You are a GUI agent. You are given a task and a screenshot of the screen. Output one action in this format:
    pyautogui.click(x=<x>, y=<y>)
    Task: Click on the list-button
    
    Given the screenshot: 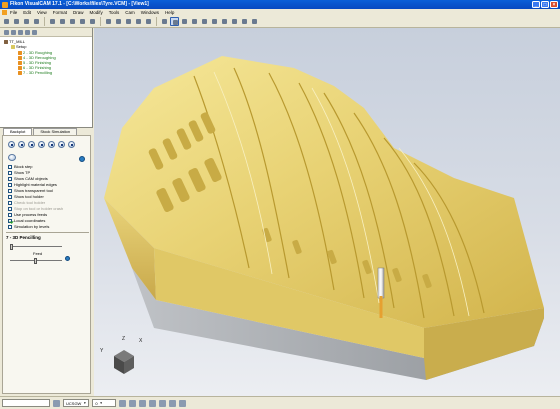 What is the action you would take?
    pyautogui.click(x=71, y=144)
    